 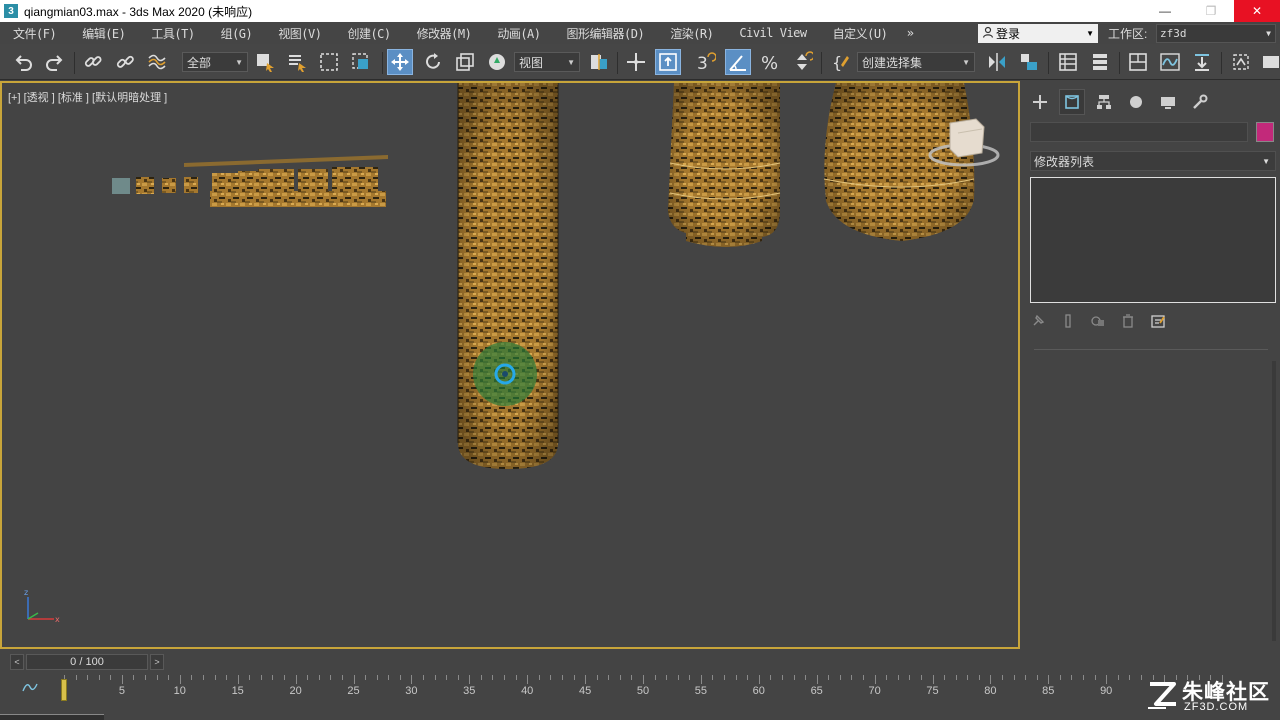 What do you see at coordinates (172, 33) in the screenshot?
I see `menu-tools: 工具(T)` at bounding box center [172, 33].